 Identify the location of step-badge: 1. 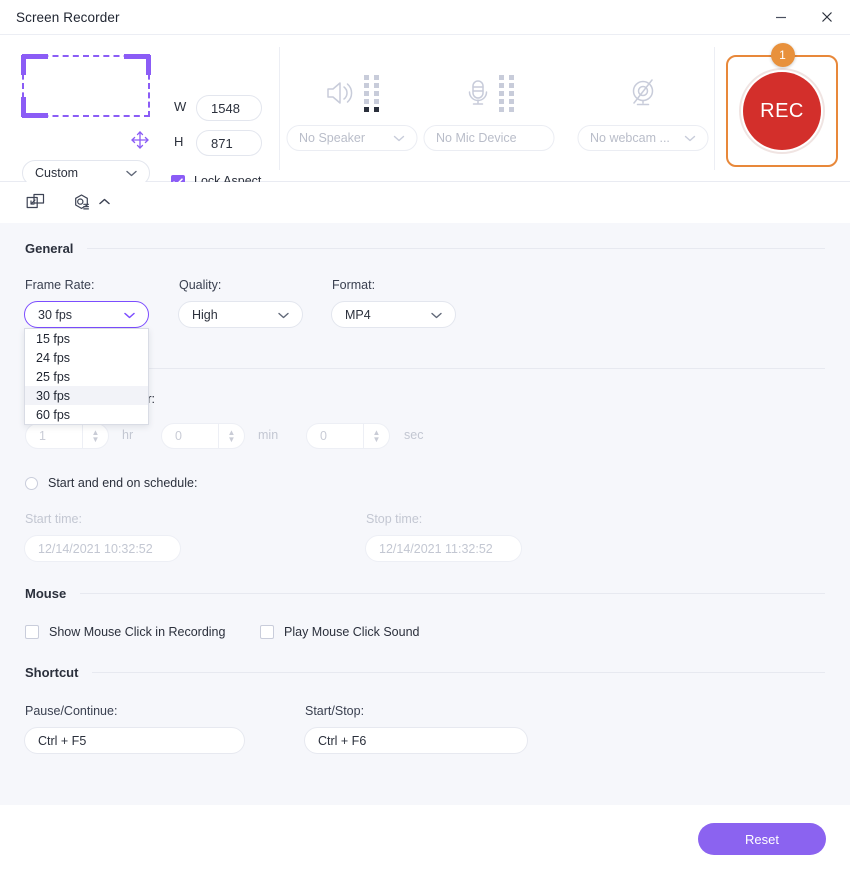
(782, 55).